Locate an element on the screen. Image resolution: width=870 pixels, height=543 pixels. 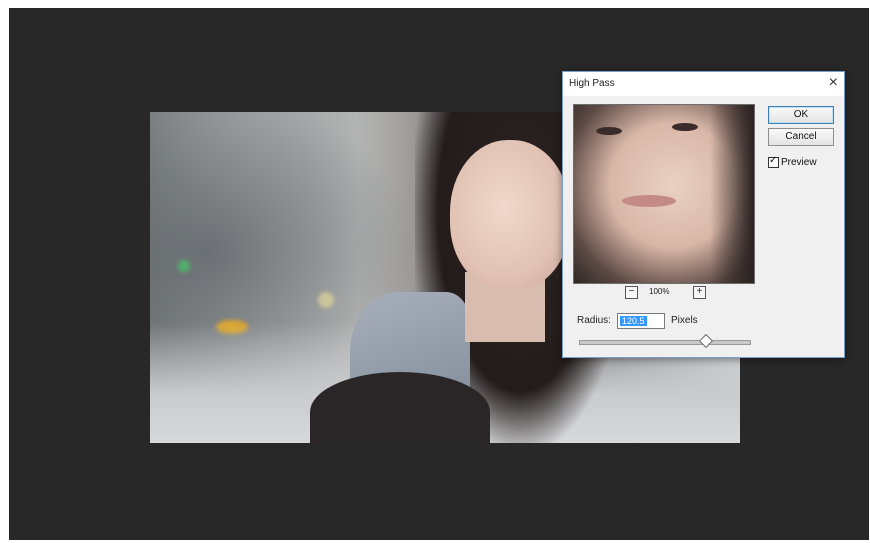
coat is located at coordinates (400, 407).